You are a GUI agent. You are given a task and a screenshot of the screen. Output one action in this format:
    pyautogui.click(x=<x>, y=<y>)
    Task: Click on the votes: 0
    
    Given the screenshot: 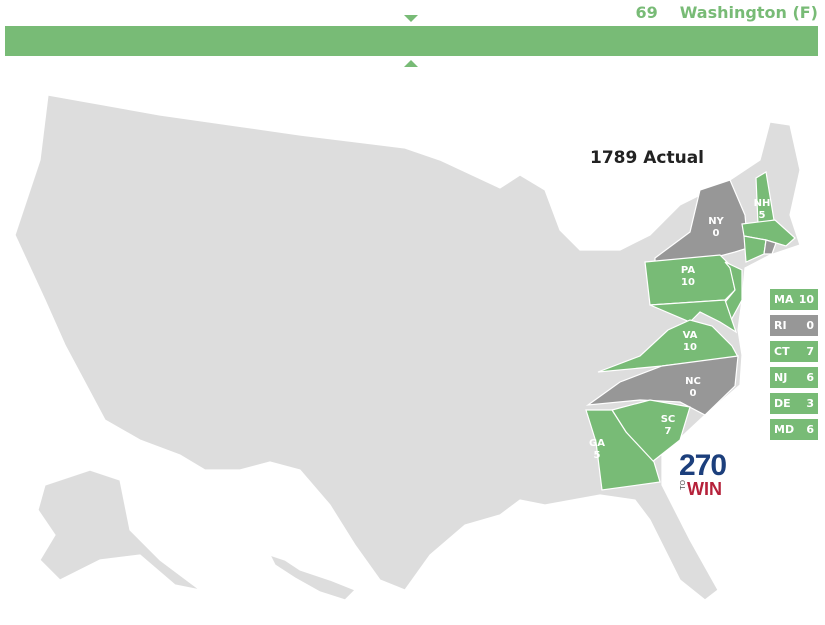 What is the action you would take?
    pyautogui.click(x=810, y=325)
    